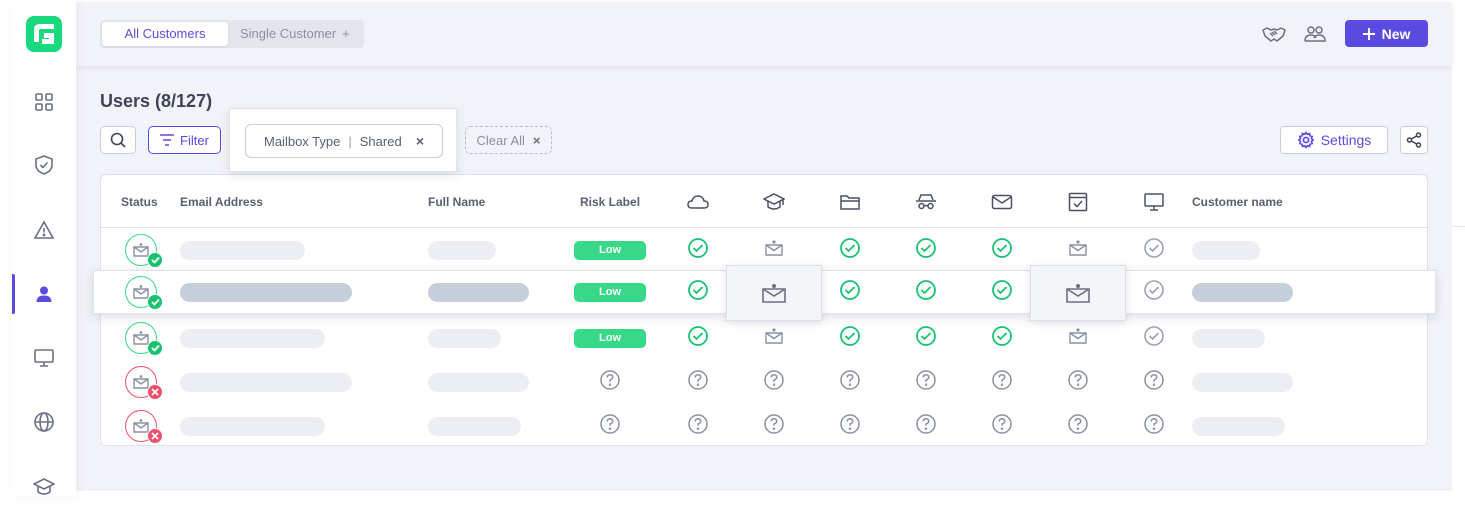 This screenshot has height=518, width=1465. What do you see at coordinates (1002, 202) in the screenshot?
I see `mail-icon` at bounding box center [1002, 202].